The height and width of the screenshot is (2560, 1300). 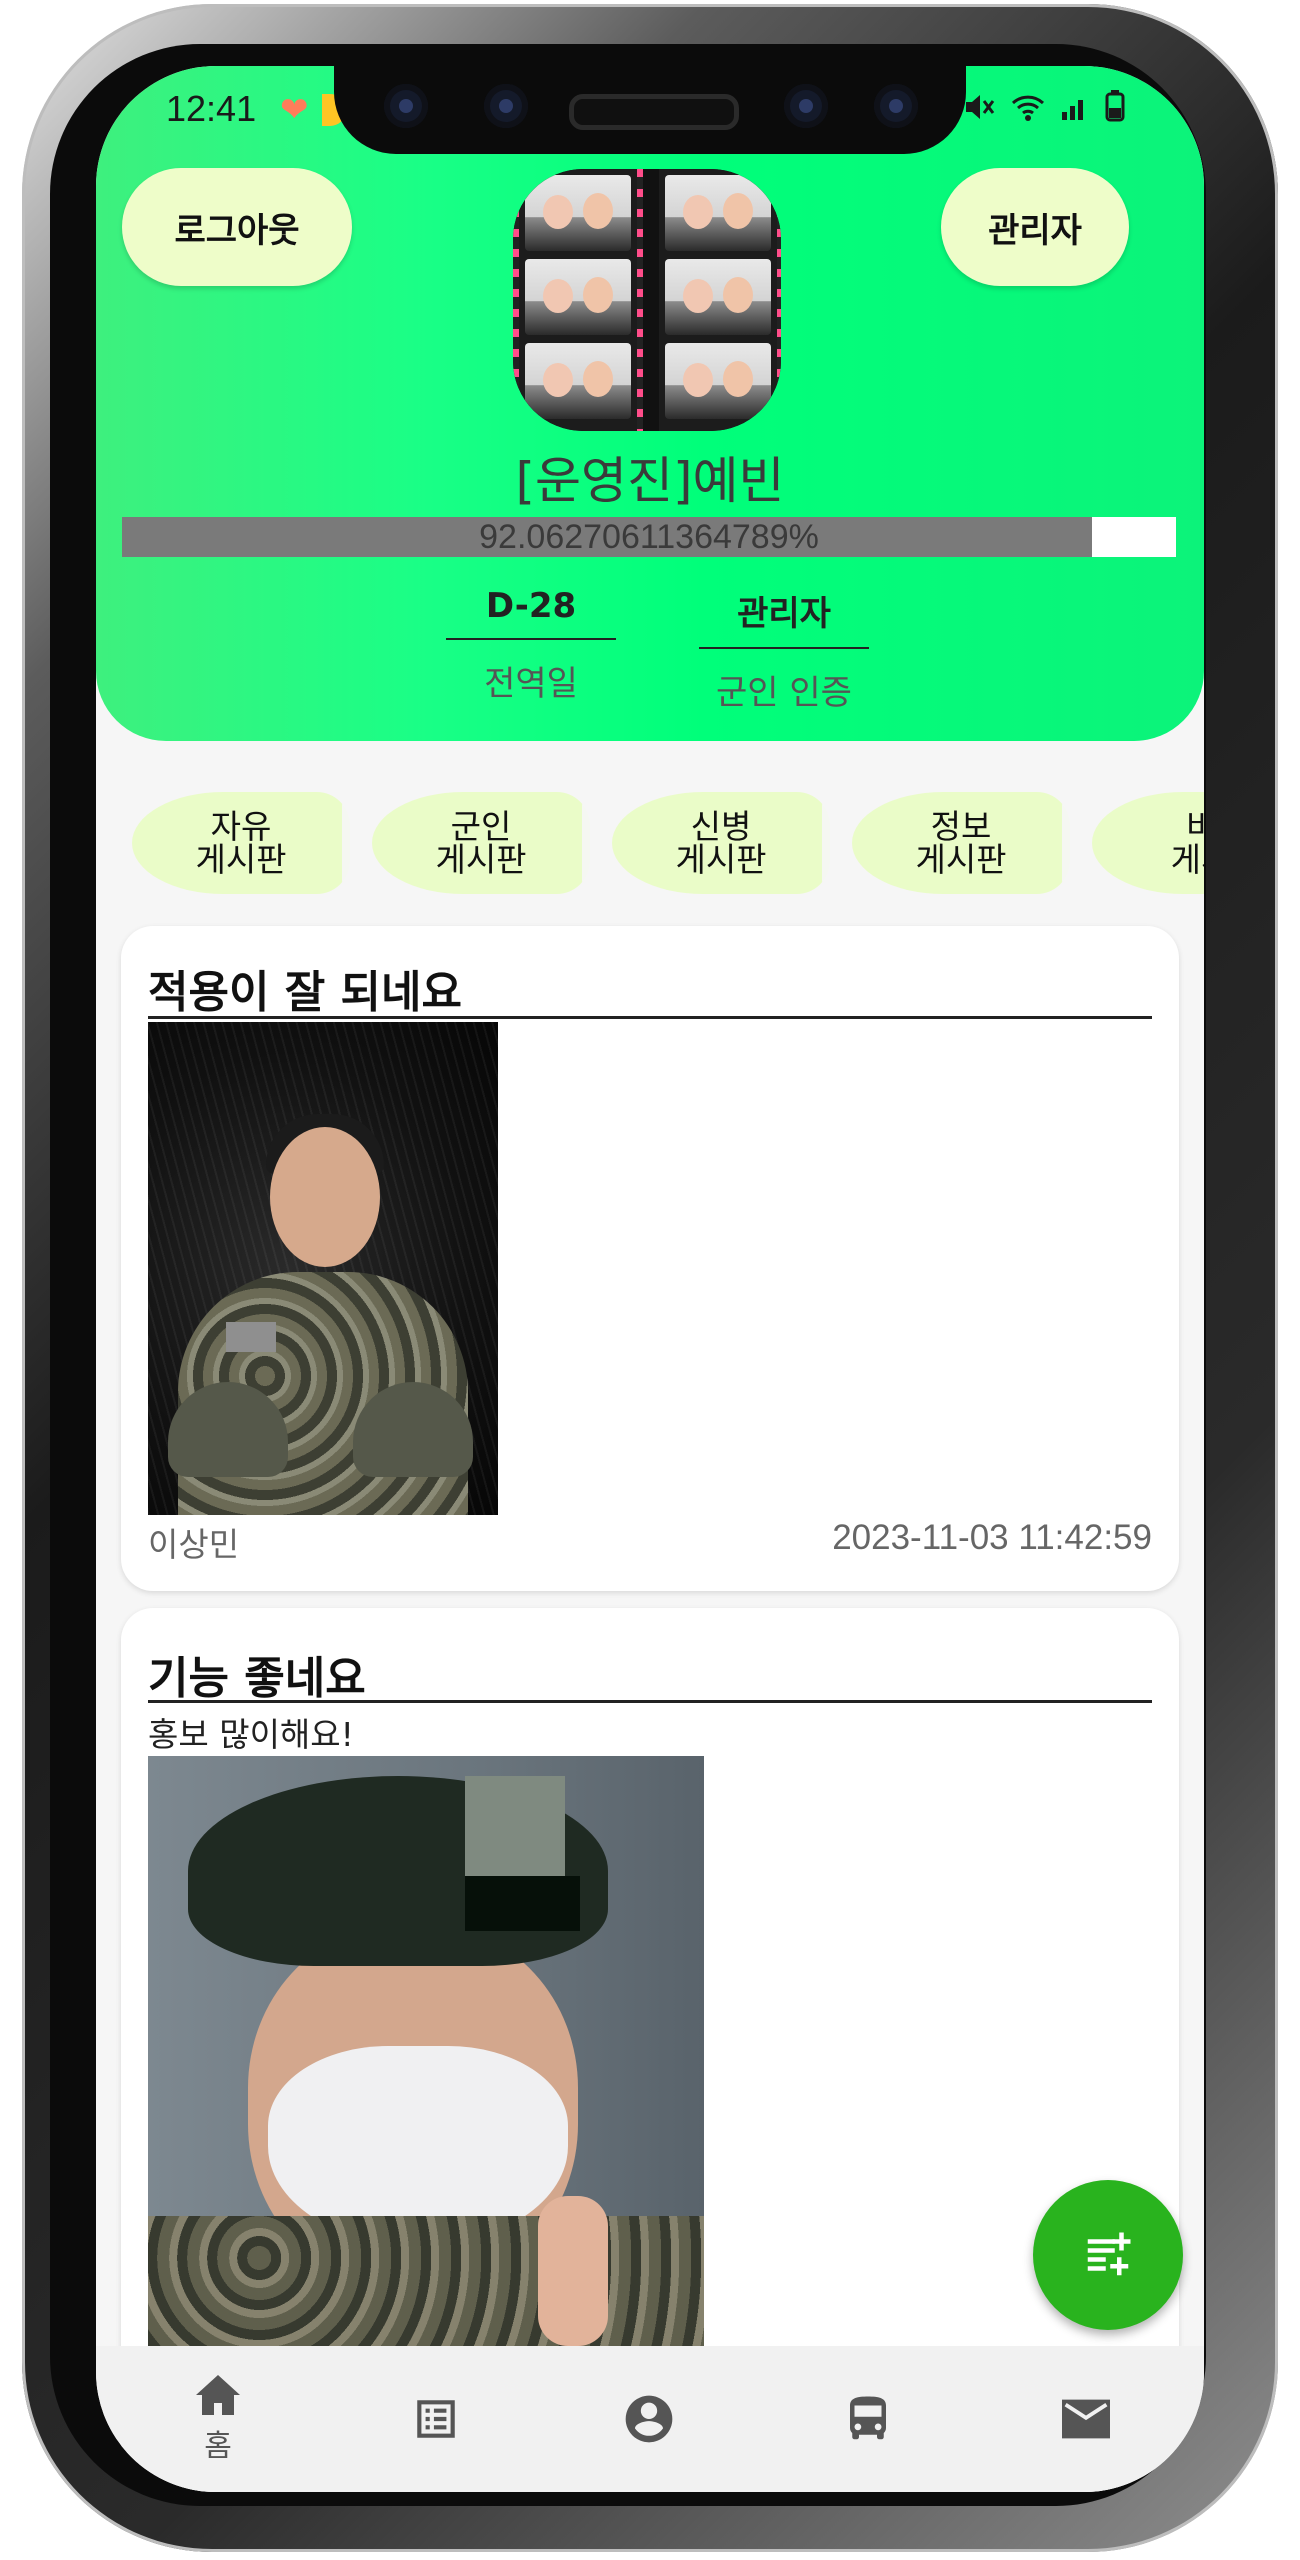 What do you see at coordinates (237, 227) in the screenshot?
I see `logout-button: 로그아웃` at bounding box center [237, 227].